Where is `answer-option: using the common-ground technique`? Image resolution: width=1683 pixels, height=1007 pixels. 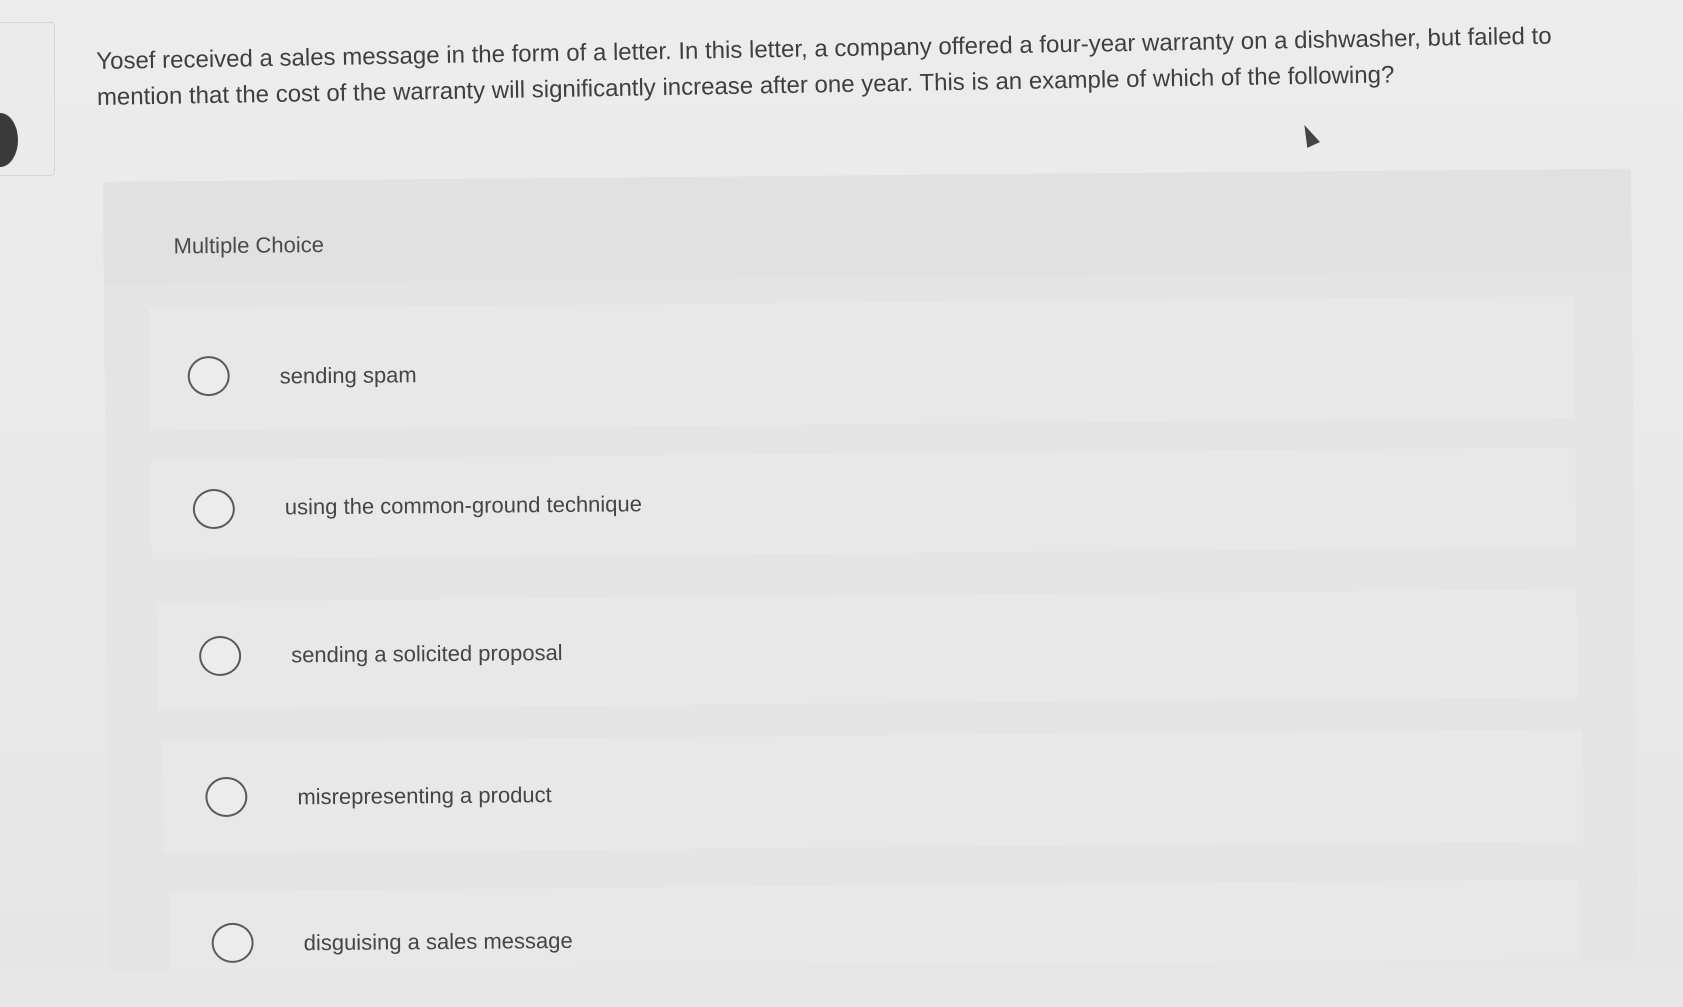 answer-option: using the common-ground technique is located at coordinates (863, 503).